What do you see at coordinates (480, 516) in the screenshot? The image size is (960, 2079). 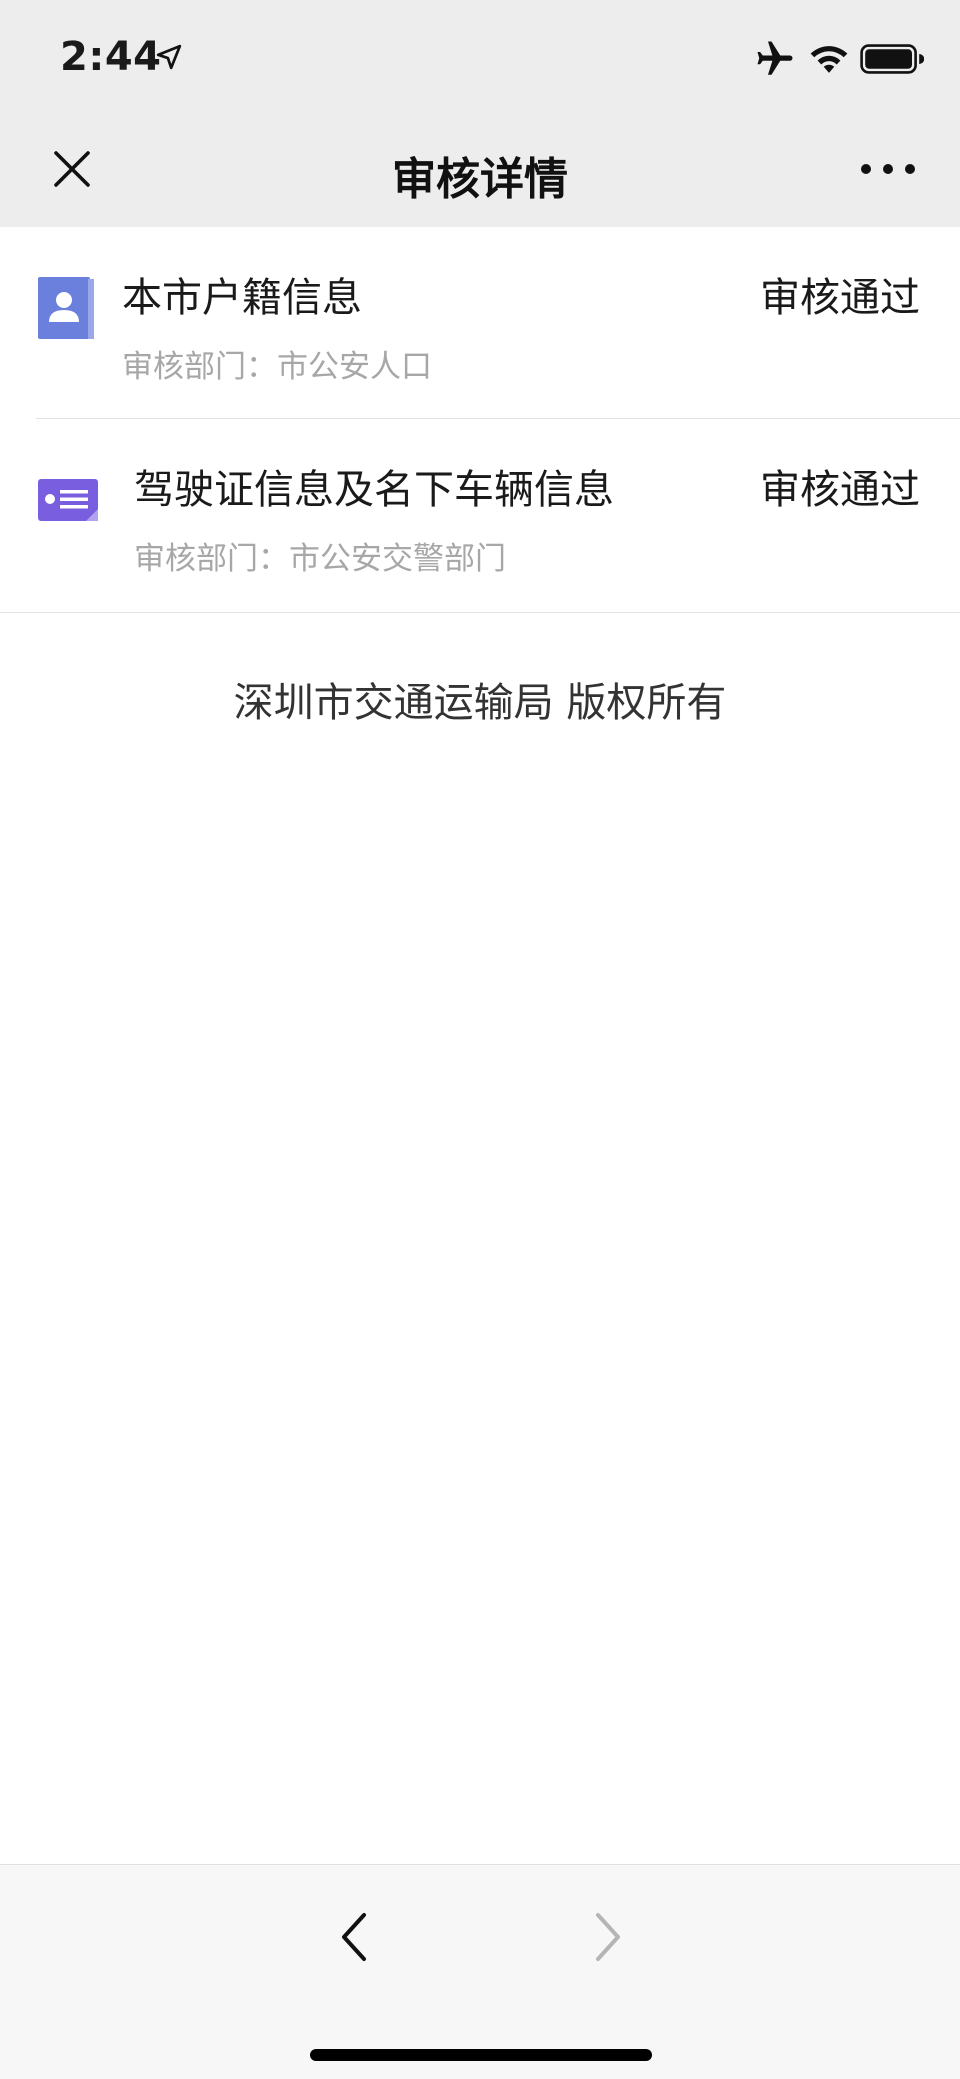 I see `list-item-license: 驾驶证信息及名下车辆信息 审核部门：市公安交警部门 审核通过` at bounding box center [480, 516].